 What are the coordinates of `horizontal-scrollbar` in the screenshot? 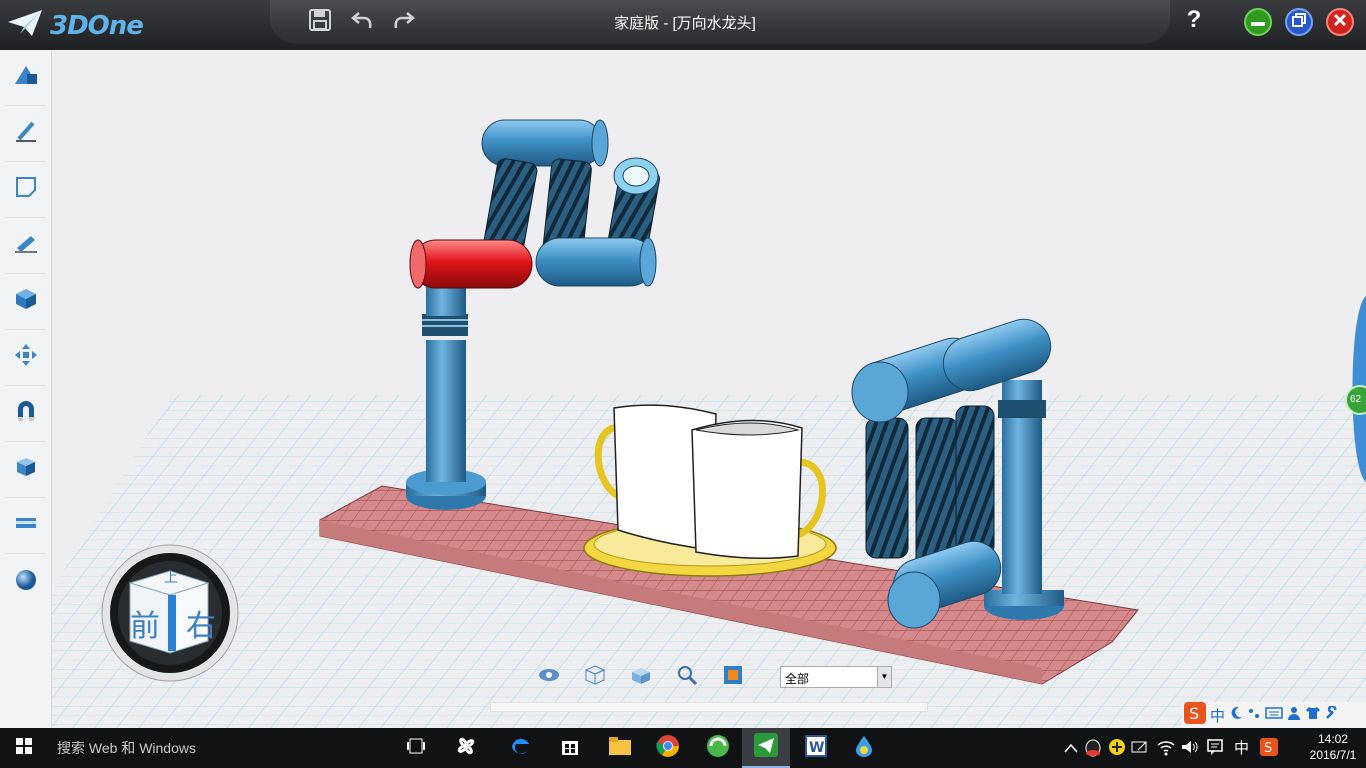 It's located at (709, 707).